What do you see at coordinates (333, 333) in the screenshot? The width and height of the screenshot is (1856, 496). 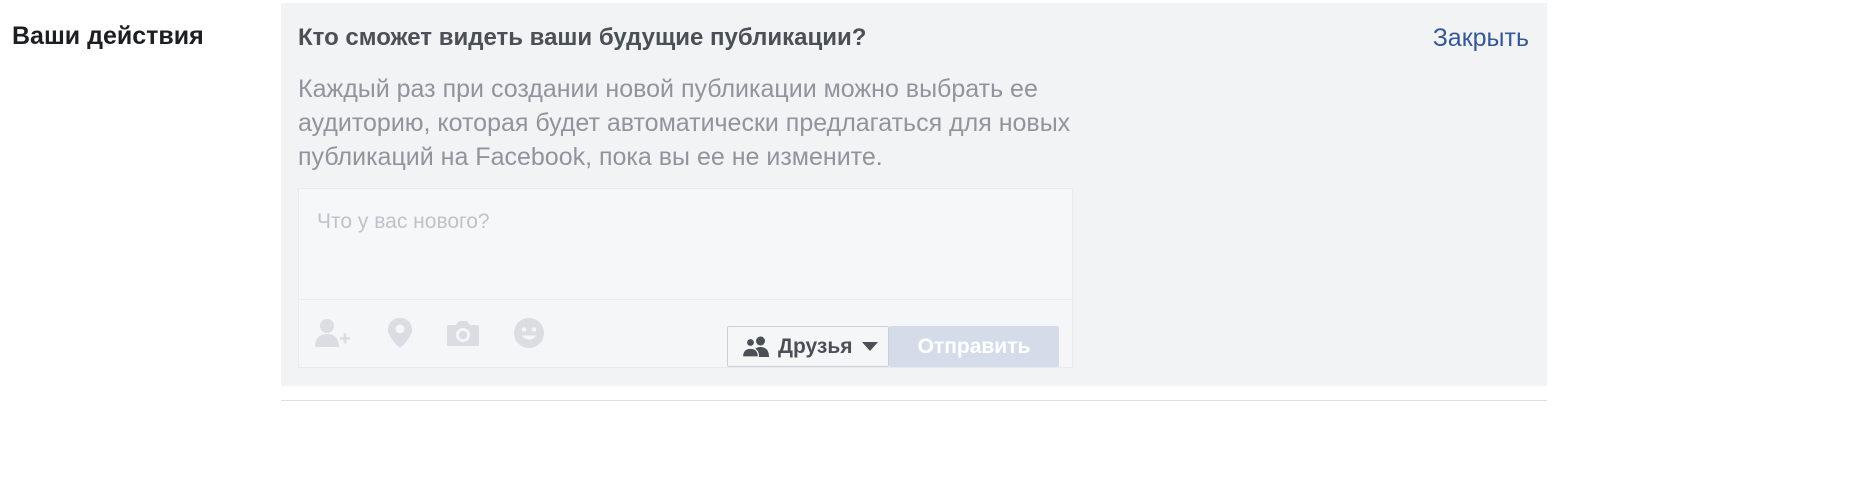 I see `tag-friends-icon` at bounding box center [333, 333].